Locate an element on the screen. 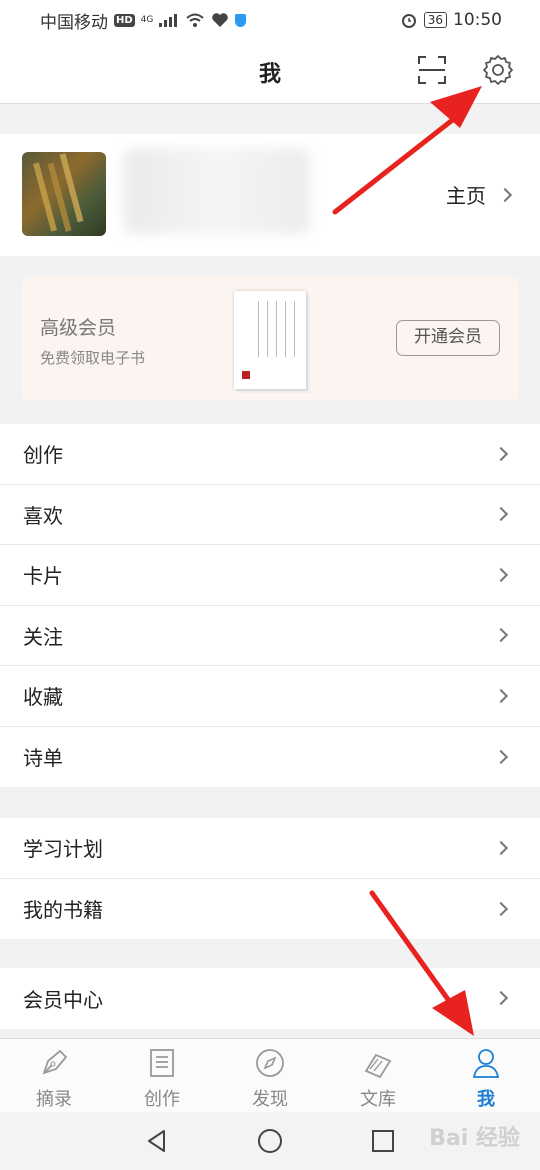 This screenshot has width=540, height=1170. heart-icon is located at coordinates (220, 20).